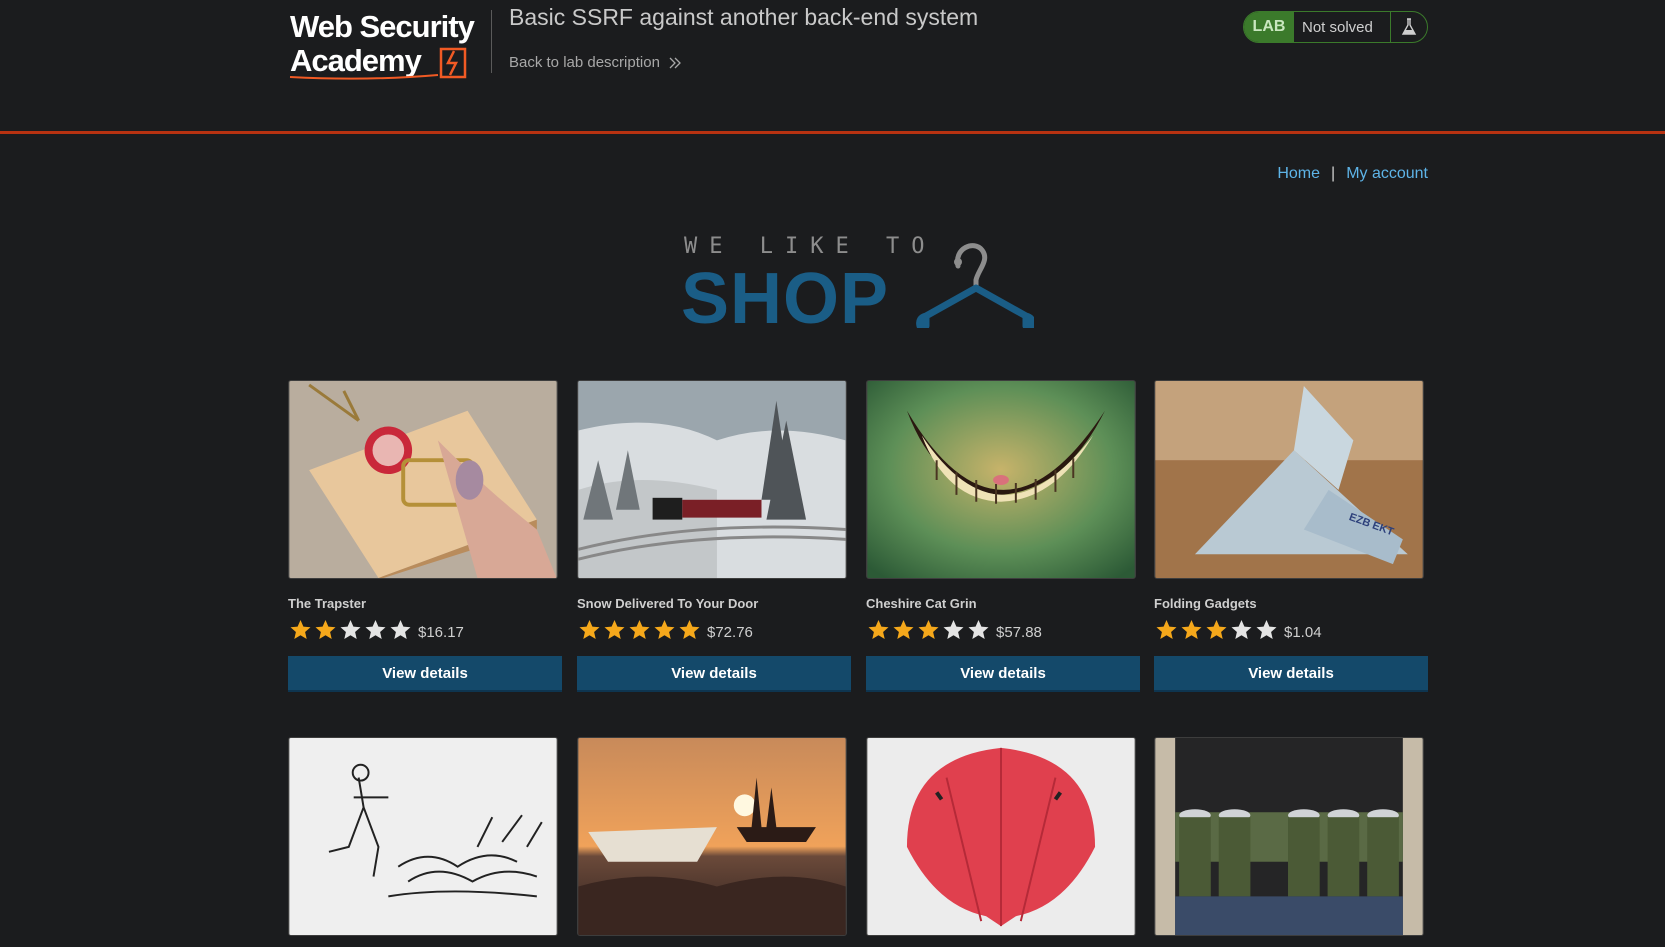 This screenshot has height=947, width=1665. Describe the element at coordinates (356, 60) in the screenshot. I see `svg-text: Academy` at that location.